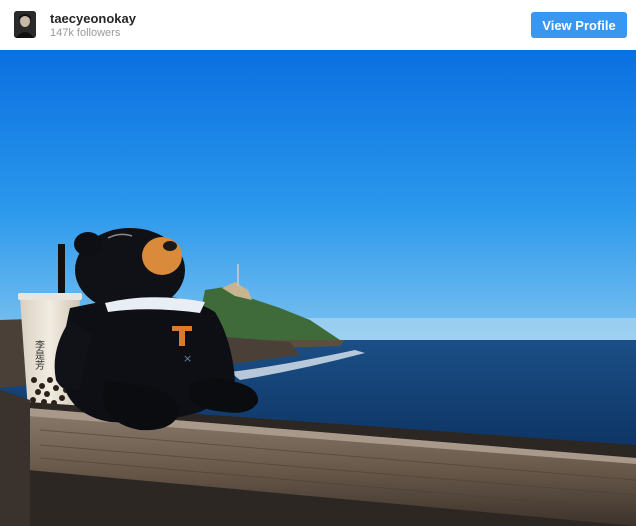 This screenshot has height=526, width=636. What do you see at coordinates (85, 33) in the screenshot?
I see `follower-count: 147k followers` at bounding box center [85, 33].